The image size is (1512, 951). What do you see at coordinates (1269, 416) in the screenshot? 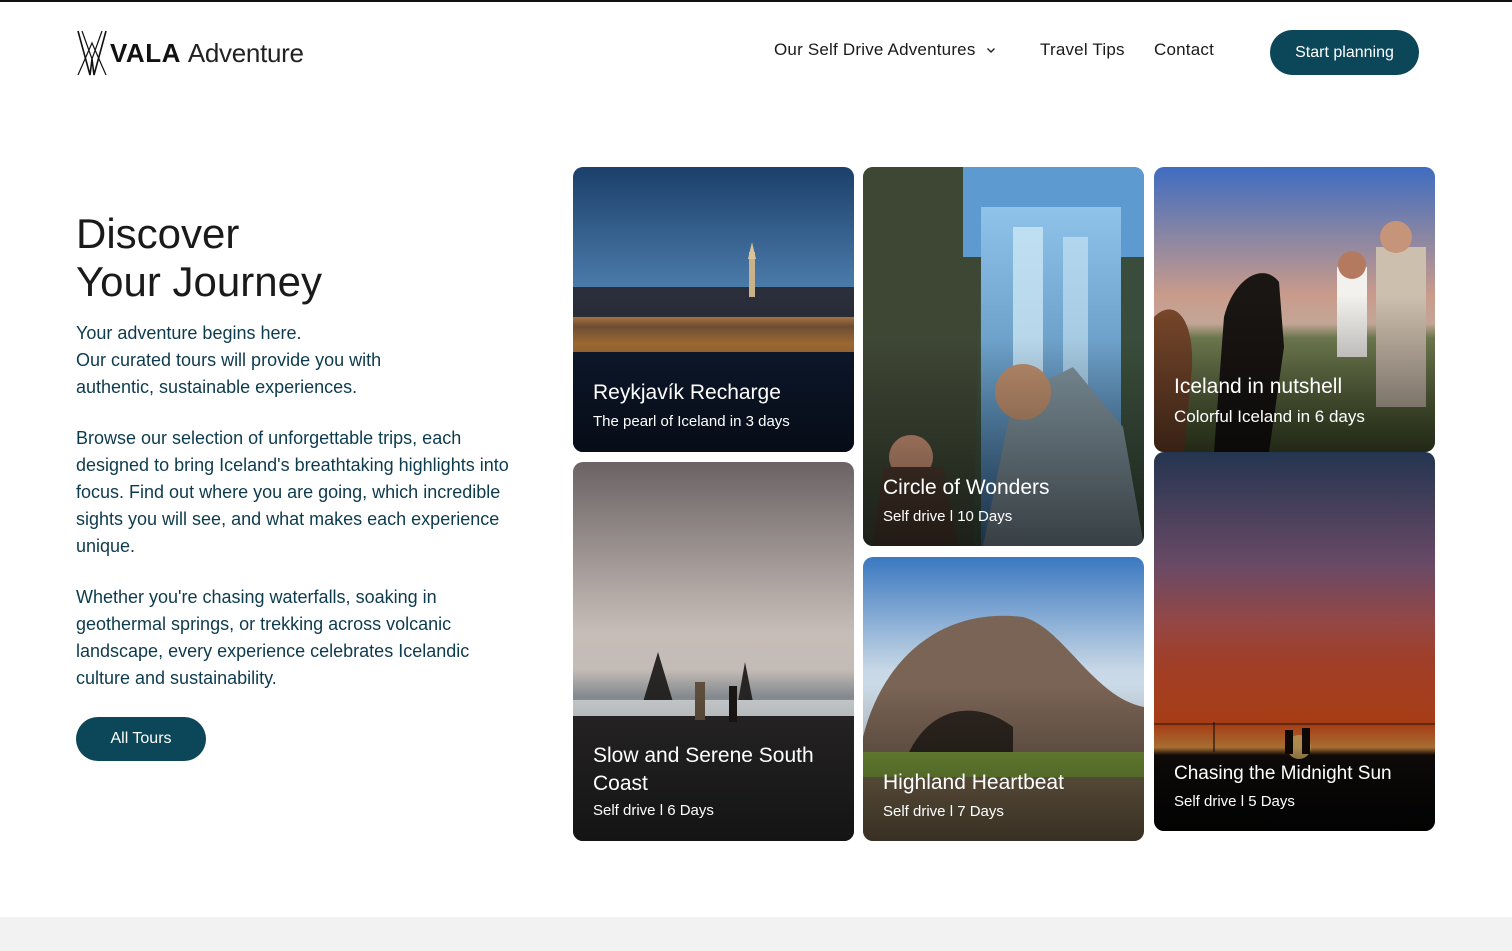
I see `tour-subtitle: Colorful Iceland in 6 days` at bounding box center [1269, 416].